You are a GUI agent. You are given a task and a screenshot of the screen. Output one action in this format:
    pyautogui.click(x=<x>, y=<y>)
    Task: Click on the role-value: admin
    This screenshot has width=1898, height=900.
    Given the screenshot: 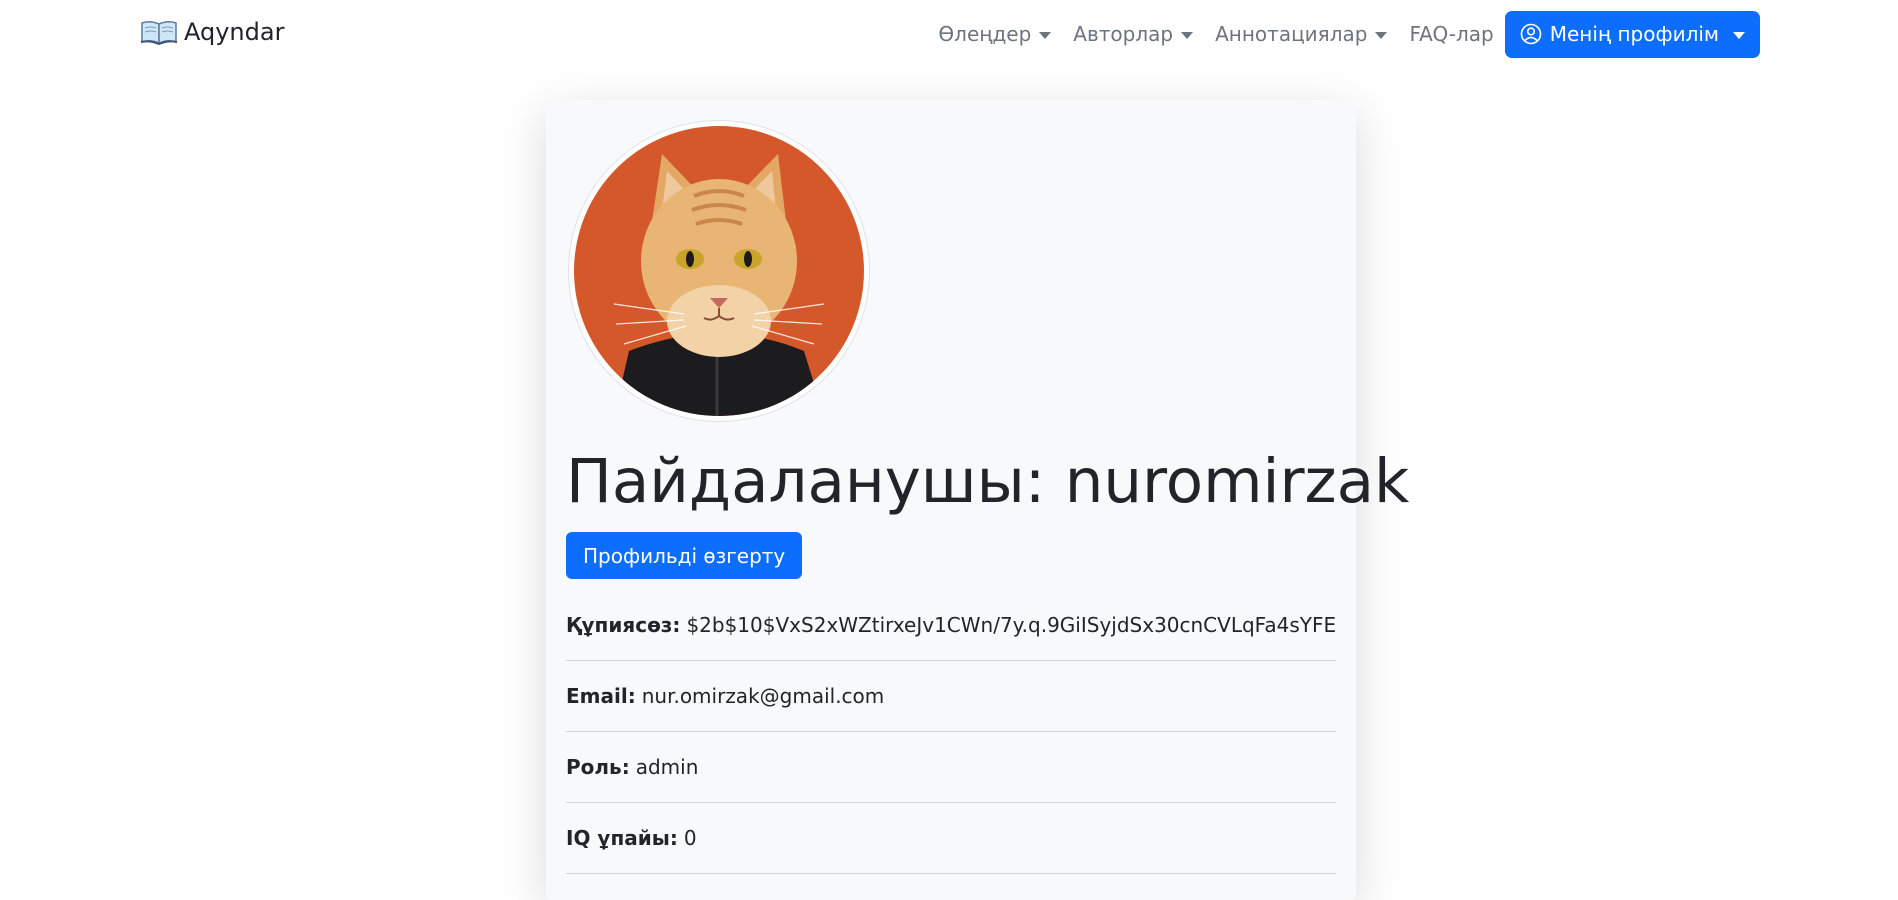 What is the action you would take?
    pyautogui.click(x=667, y=767)
    